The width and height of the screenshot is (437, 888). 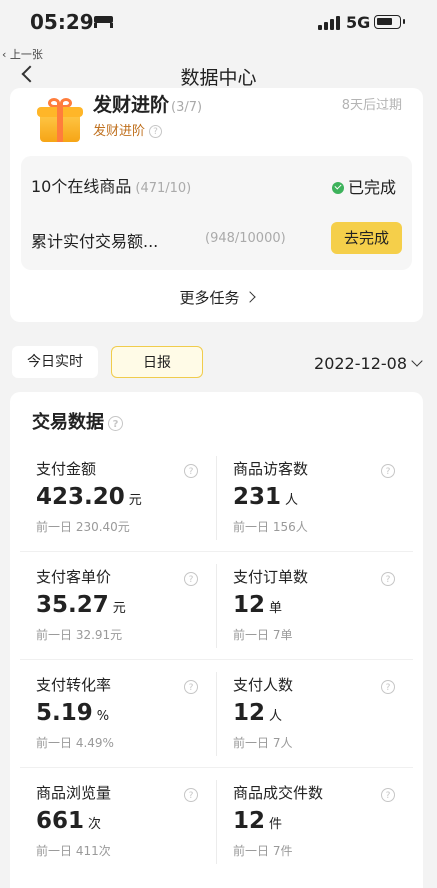 I want to click on metric-previous: 前一日 411次, so click(x=73, y=851).